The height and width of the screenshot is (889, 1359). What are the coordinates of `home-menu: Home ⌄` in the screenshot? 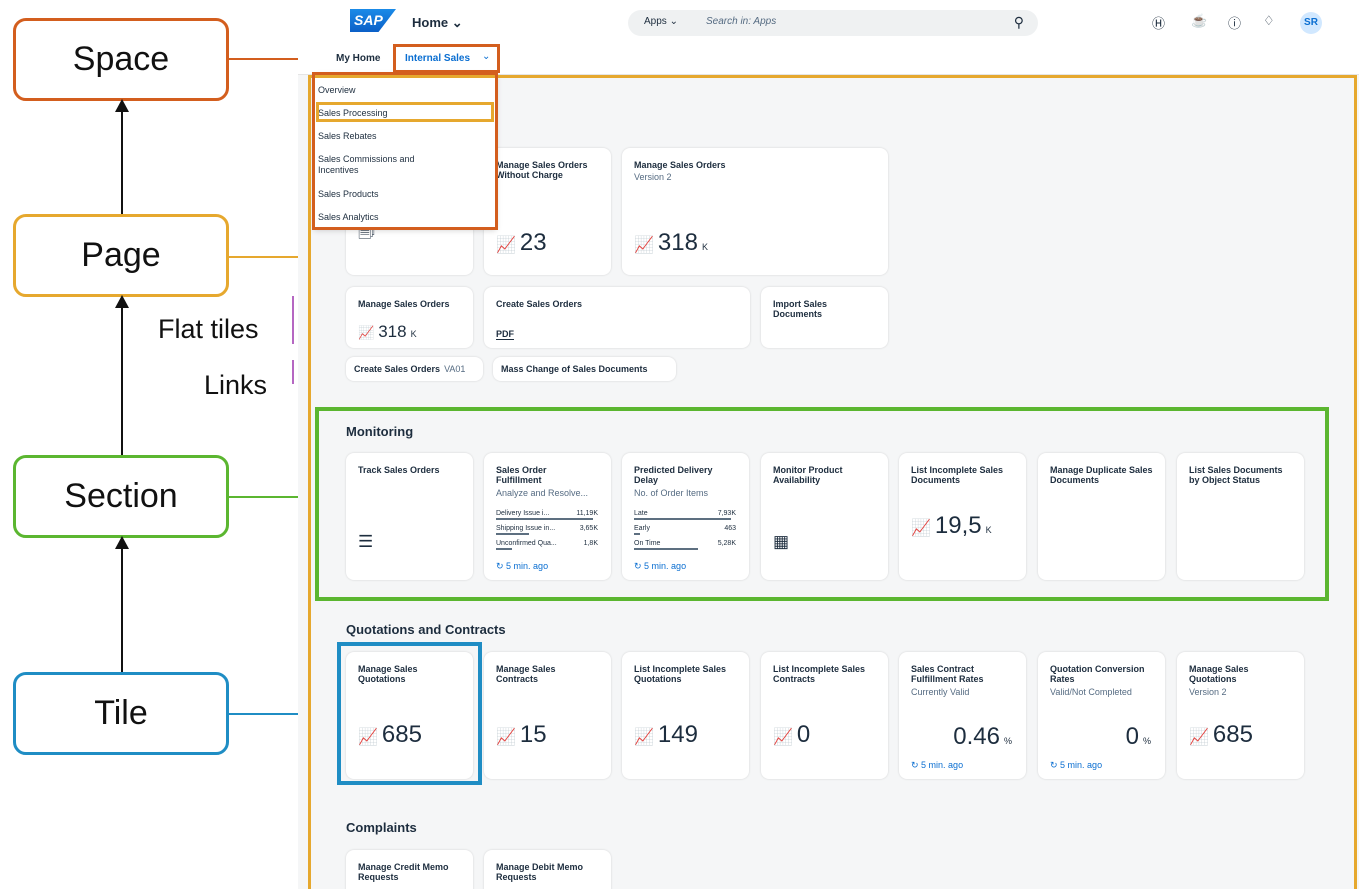 It's located at (437, 23).